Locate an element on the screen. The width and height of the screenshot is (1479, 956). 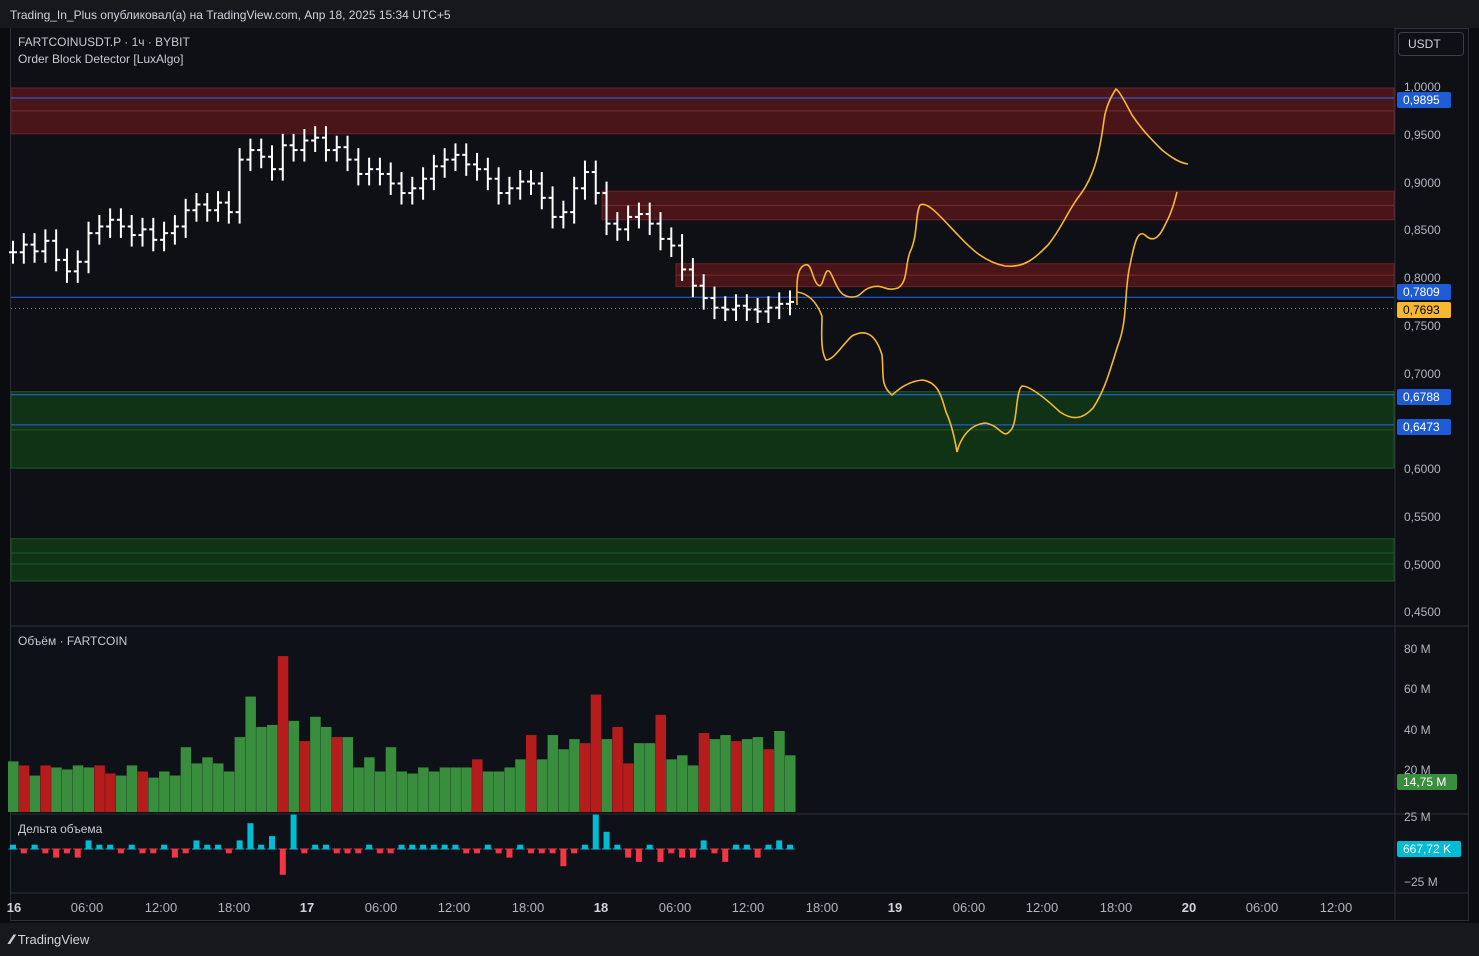
time-axis-label: 12:00 is located at coordinates (454, 907).